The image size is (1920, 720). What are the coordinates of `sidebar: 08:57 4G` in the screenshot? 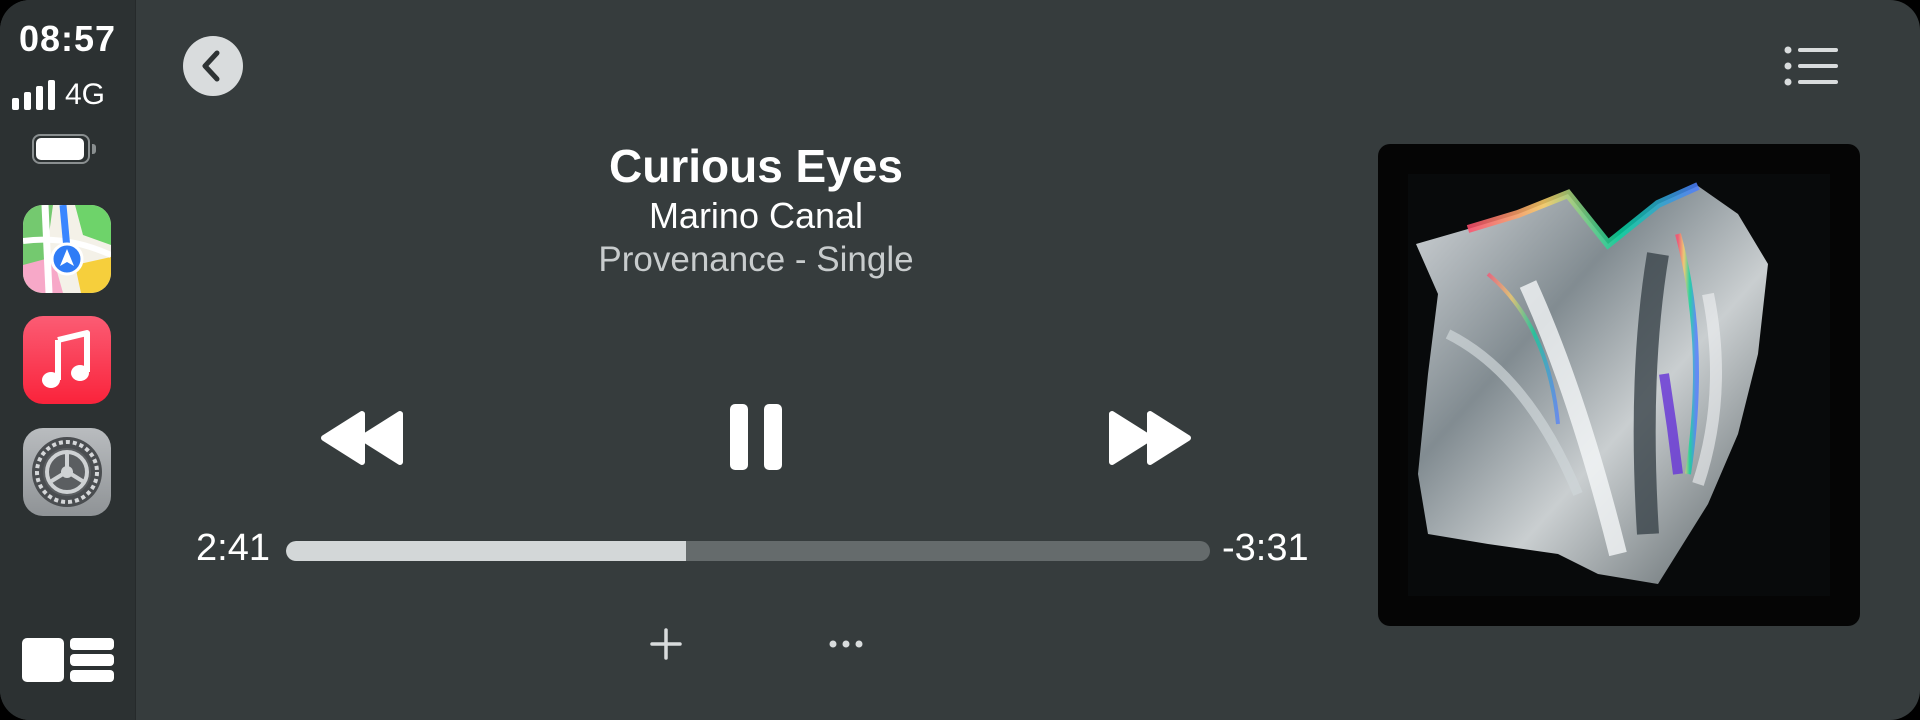 It's located at (68, 360).